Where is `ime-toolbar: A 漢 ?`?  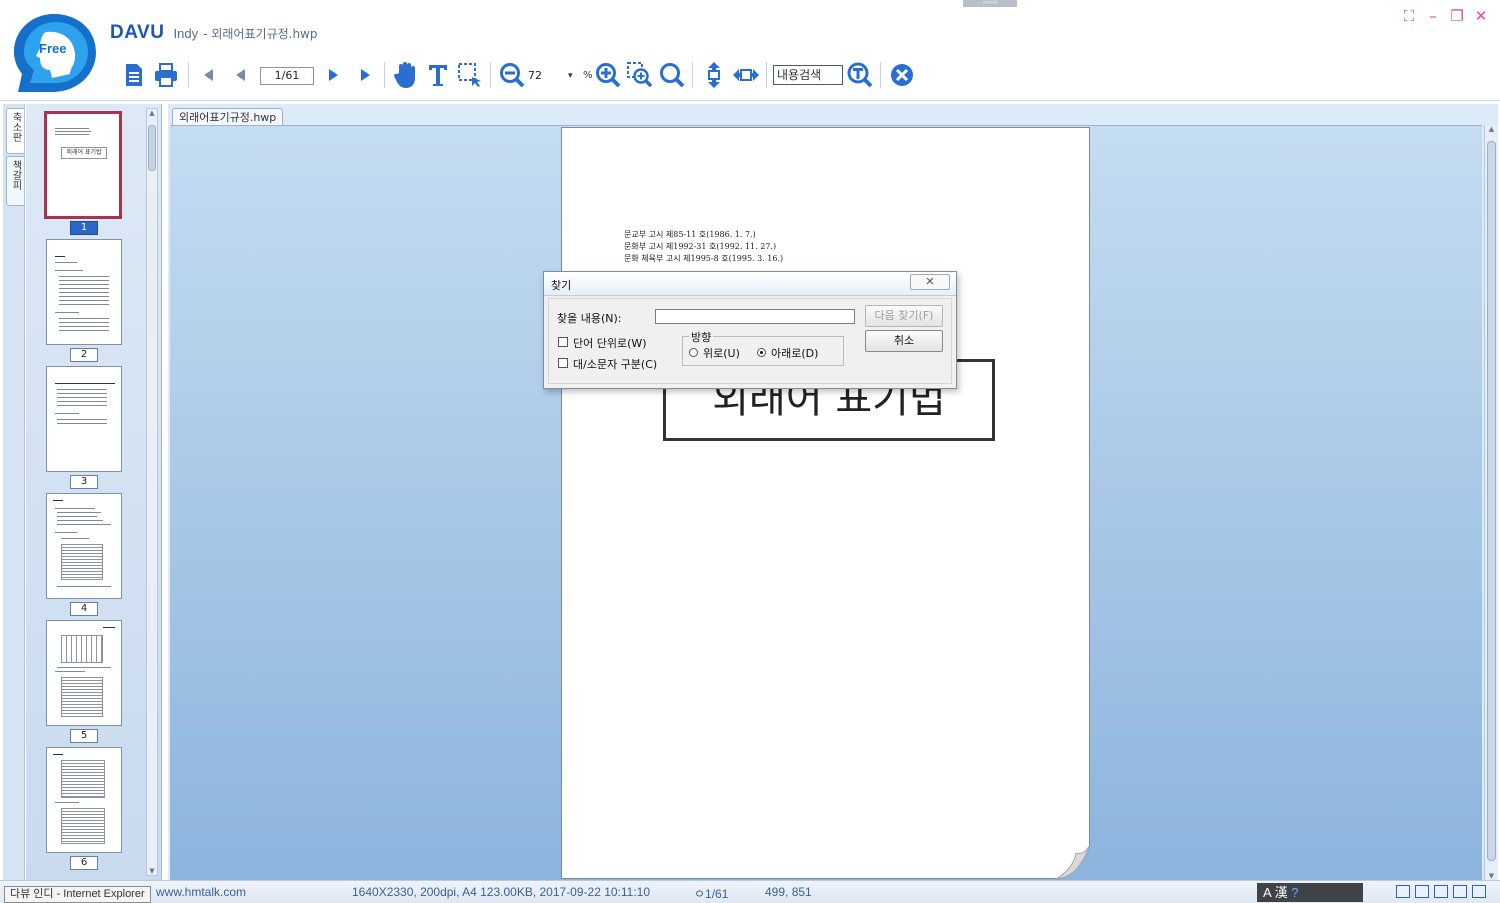 ime-toolbar: A 漢 ? is located at coordinates (1310, 892).